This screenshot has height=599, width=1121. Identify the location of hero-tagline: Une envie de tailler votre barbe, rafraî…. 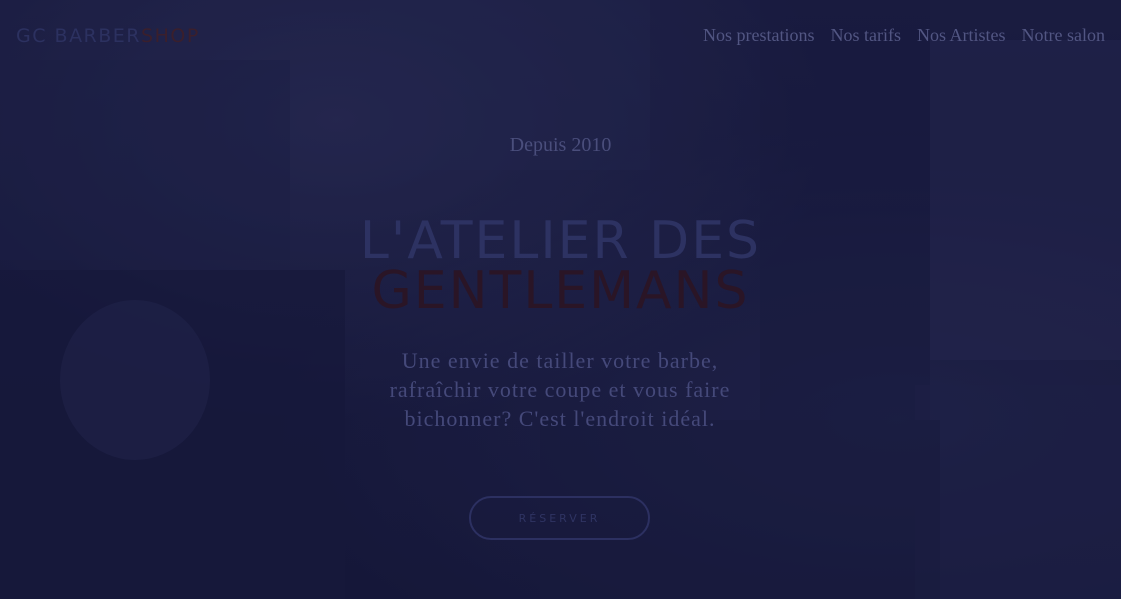
(560, 389).